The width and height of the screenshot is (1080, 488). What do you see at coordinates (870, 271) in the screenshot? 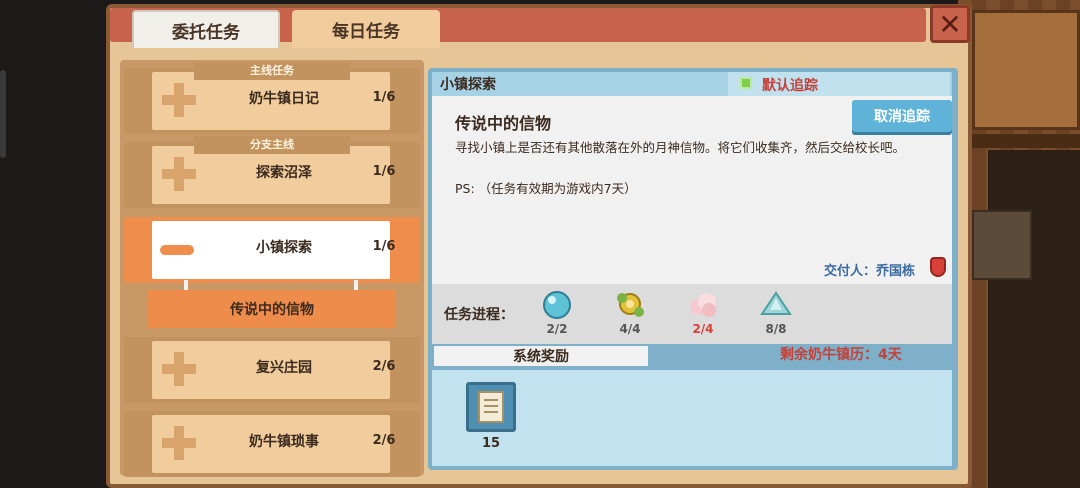
I see `quest-giver: 交付人：乔国栋` at bounding box center [870, 271].